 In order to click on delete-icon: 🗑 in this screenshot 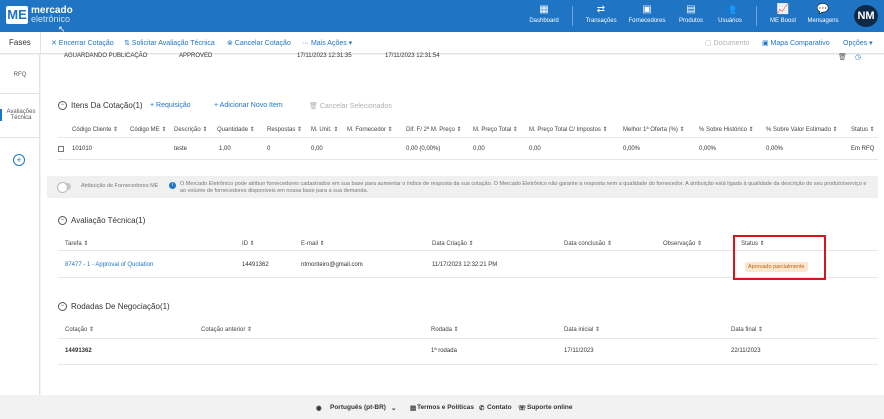, I will do `click(842, 57)`.